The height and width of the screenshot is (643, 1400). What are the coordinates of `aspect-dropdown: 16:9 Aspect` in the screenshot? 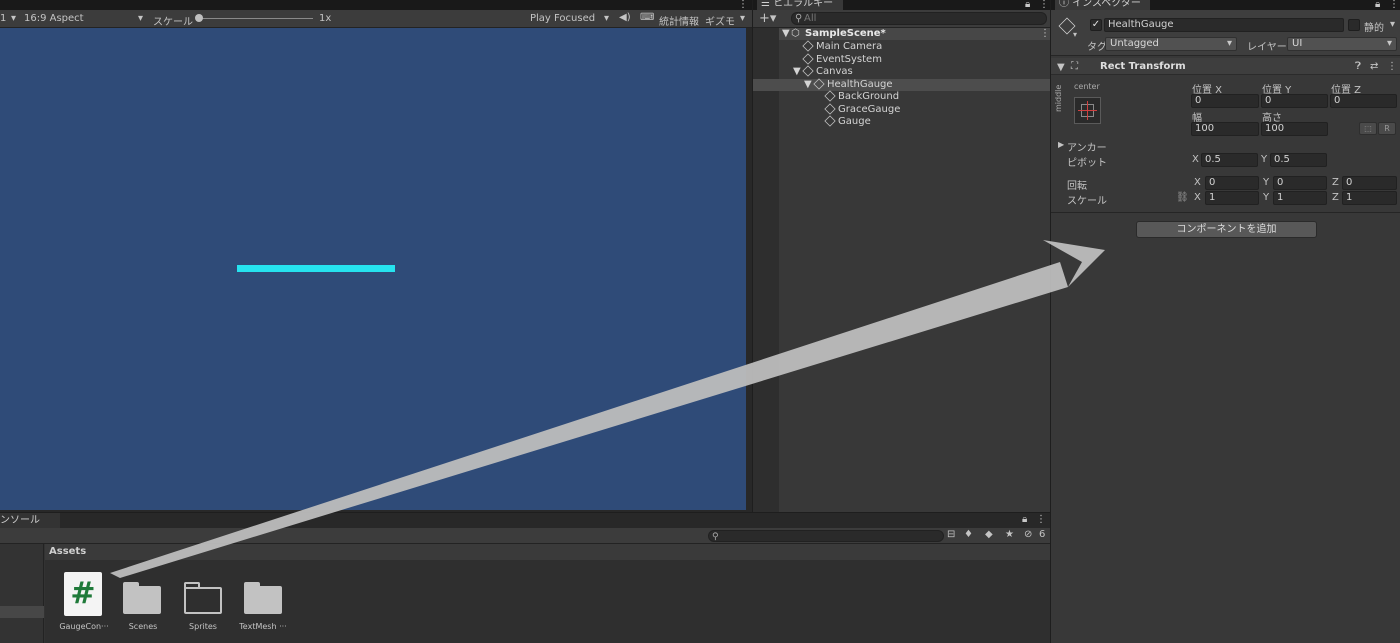 It's located at (54, 18).